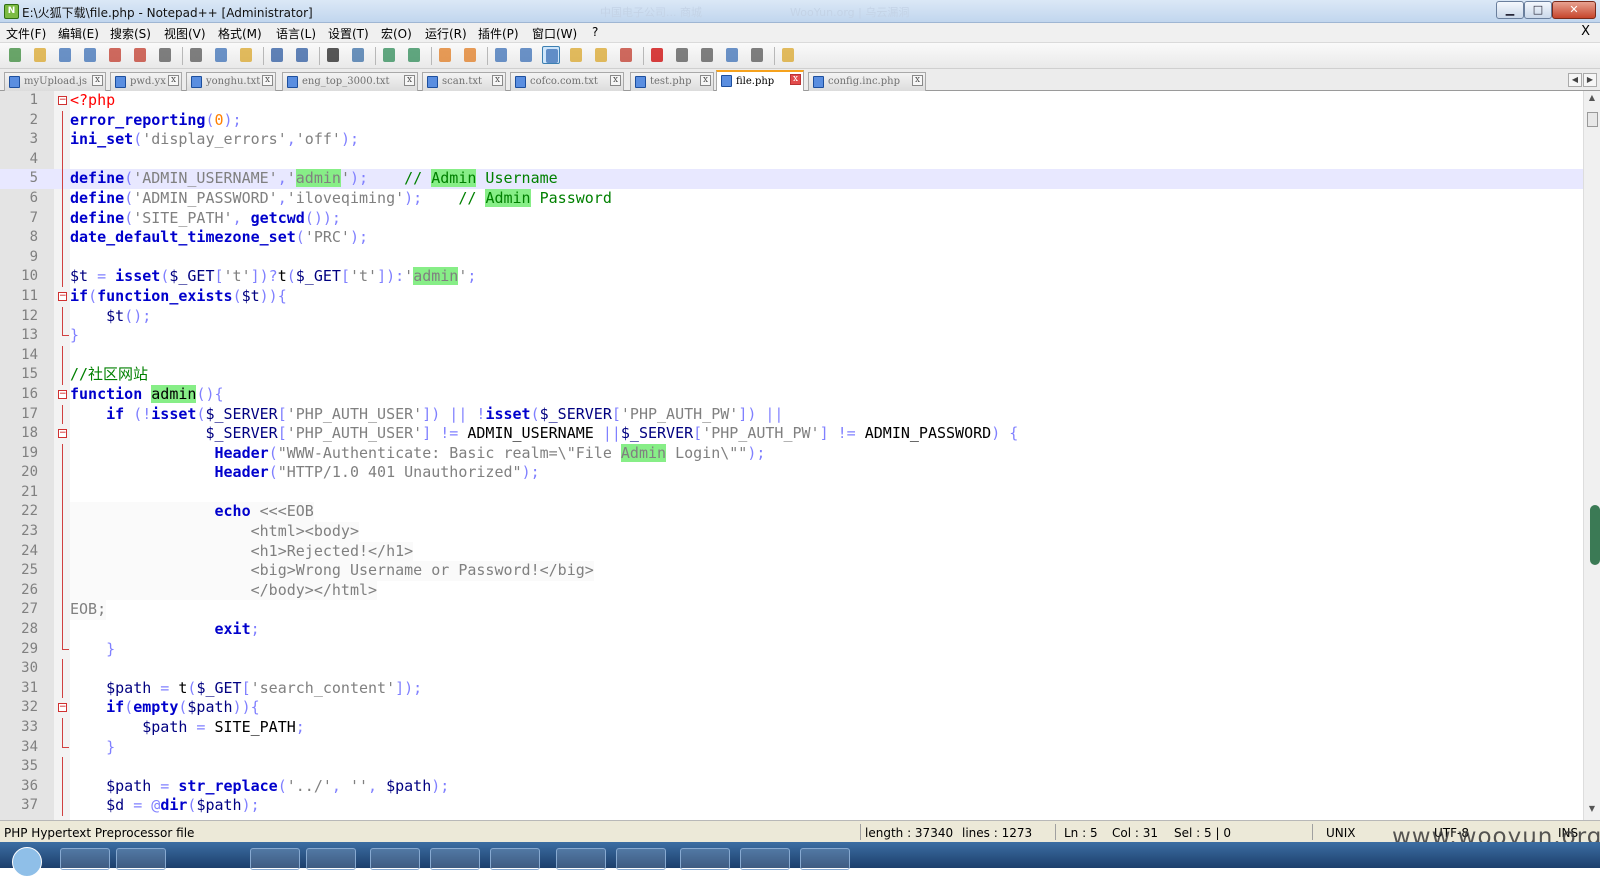  I want to click on stop-macro-icon, so click(682, 55).